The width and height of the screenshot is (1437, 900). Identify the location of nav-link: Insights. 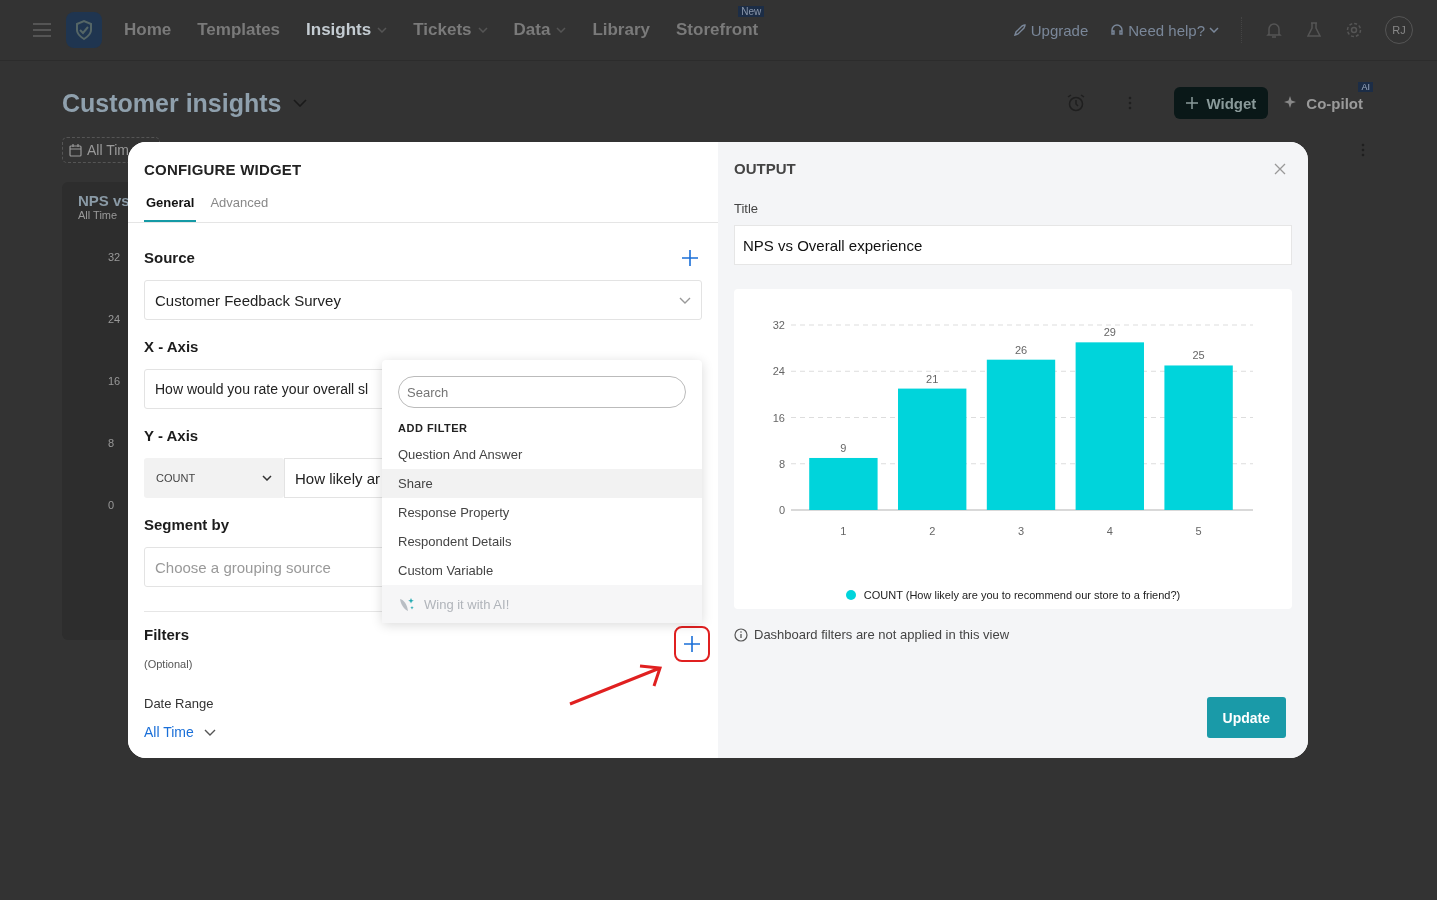
(347, 30).